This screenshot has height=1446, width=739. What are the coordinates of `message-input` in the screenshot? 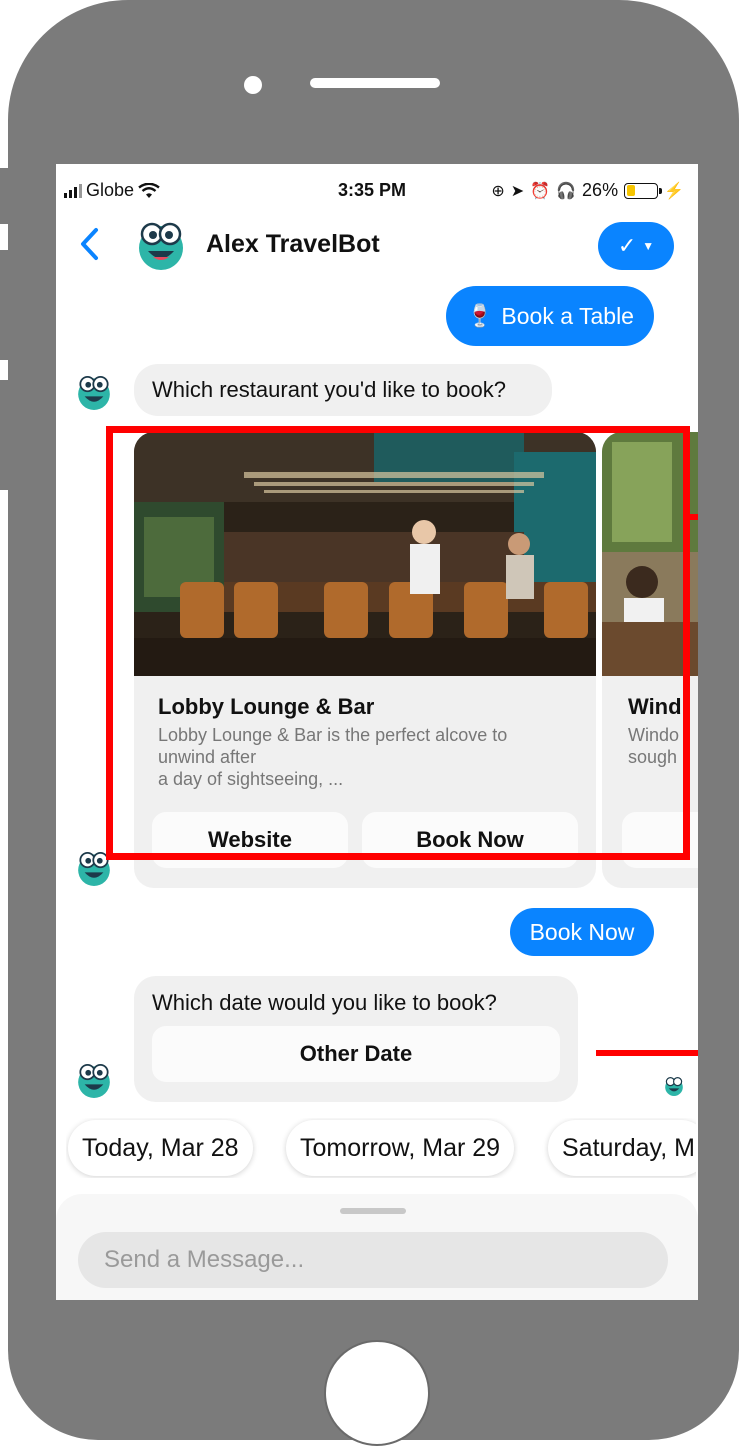 It's located at (373, 1260).